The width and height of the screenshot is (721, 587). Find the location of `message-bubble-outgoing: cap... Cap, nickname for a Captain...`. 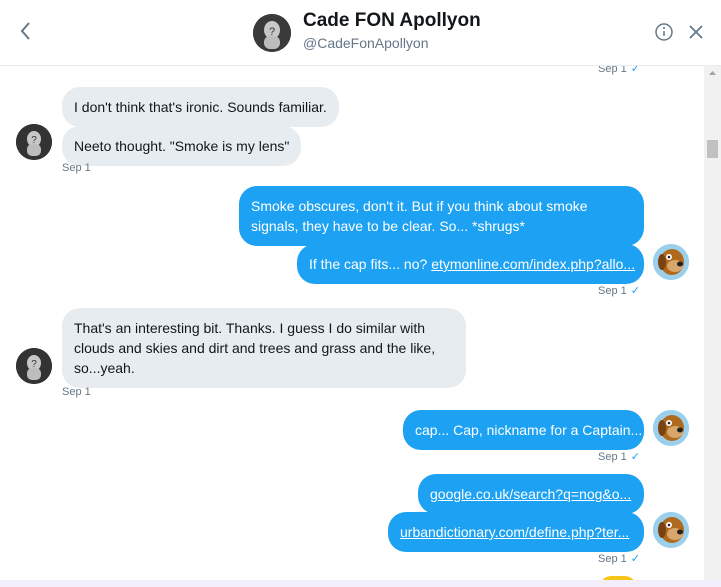

message-bubble-outgoing: cap... Cap, nickname for a Captain... is located at coordinates (523, 430).